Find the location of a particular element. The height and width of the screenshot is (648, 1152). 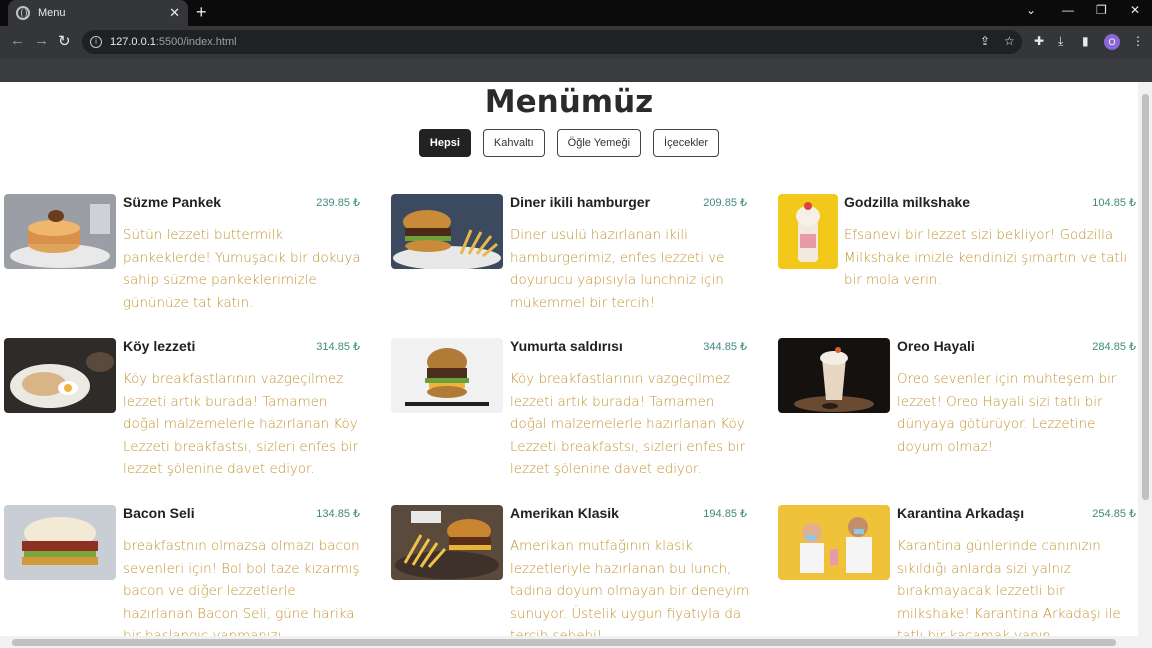

village-breakfast-photo is located at coordinates (60, 375).